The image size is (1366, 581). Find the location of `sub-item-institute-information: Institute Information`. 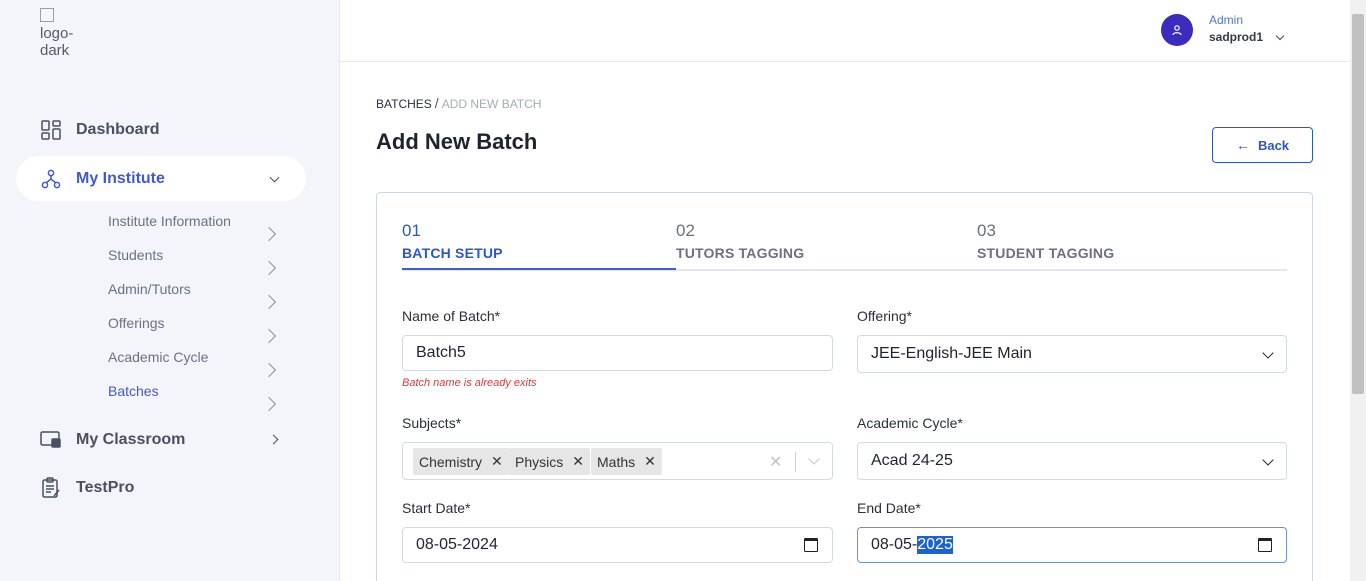

sub-item-institute-information: Institute Information is located at coordinates (169, 221).